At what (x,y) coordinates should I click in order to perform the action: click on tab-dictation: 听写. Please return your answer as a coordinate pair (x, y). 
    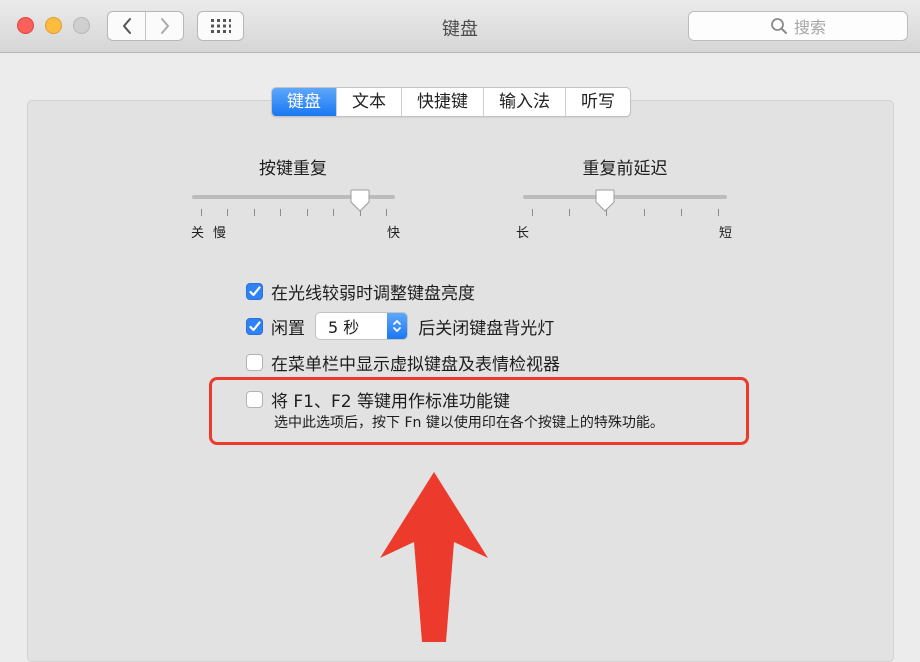
    Looking at the image, I should click on (597, 102).